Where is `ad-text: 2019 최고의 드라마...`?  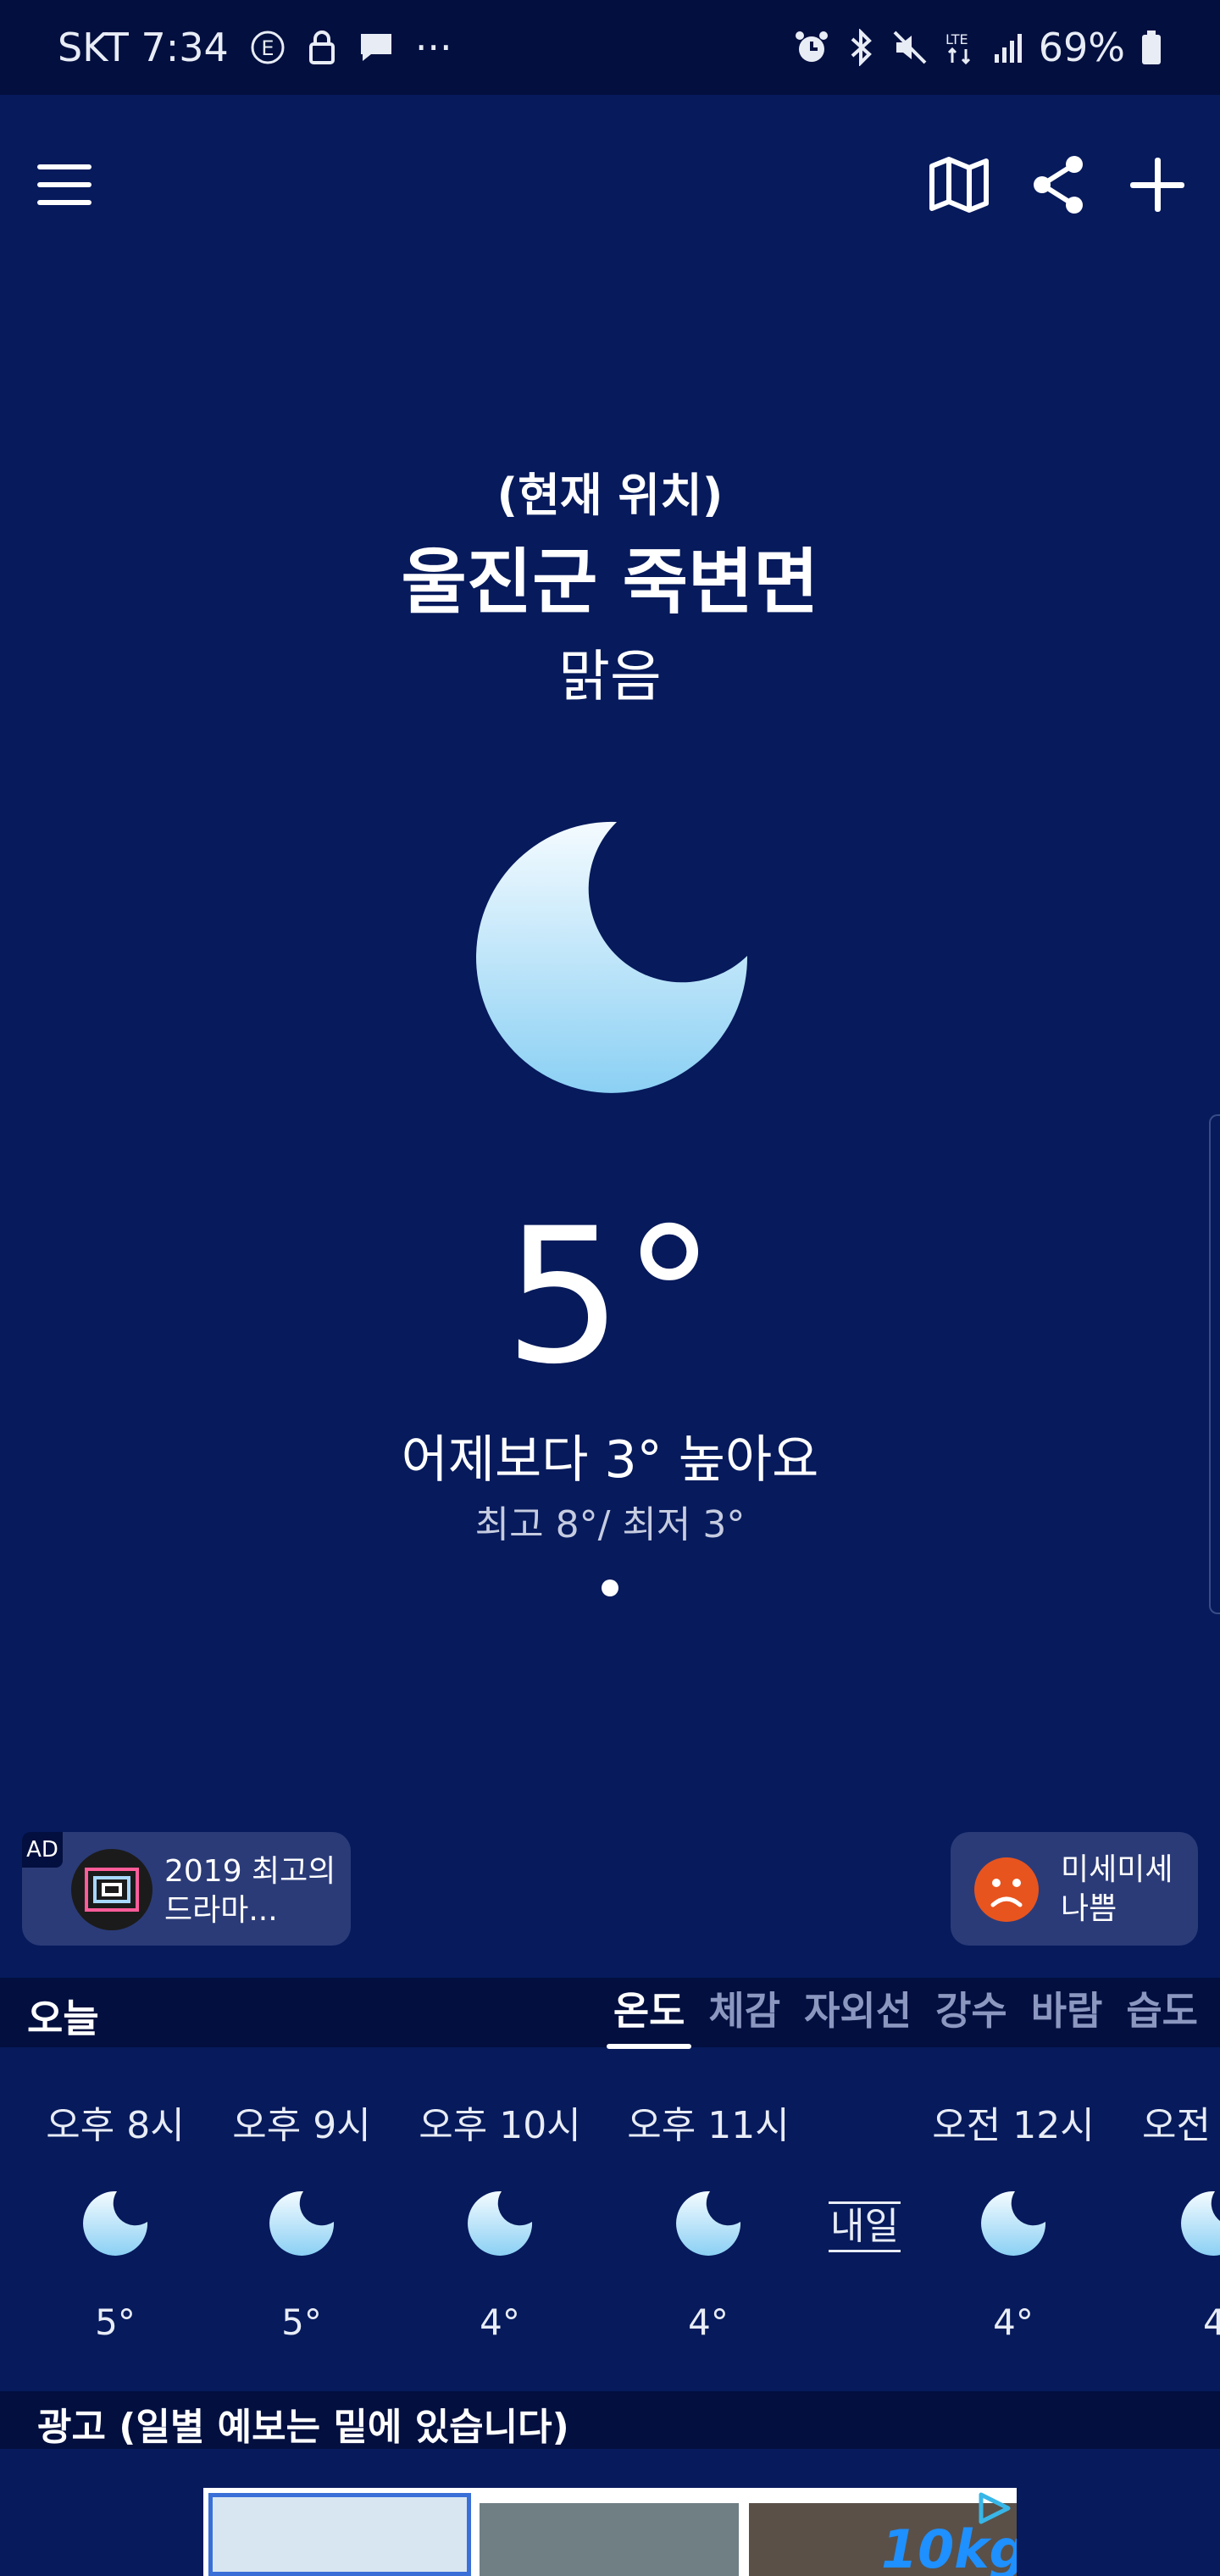
ad-text: 2019 최고의 드라마... is located at coordinates (255, 1891).